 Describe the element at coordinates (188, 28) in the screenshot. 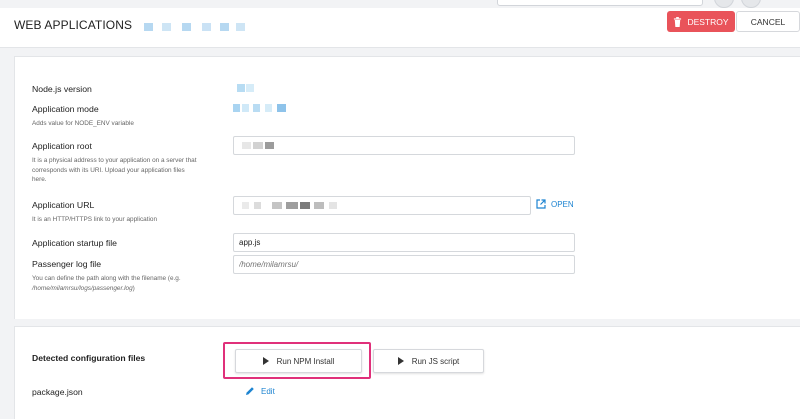

I see `redacted-app-name` at that location.